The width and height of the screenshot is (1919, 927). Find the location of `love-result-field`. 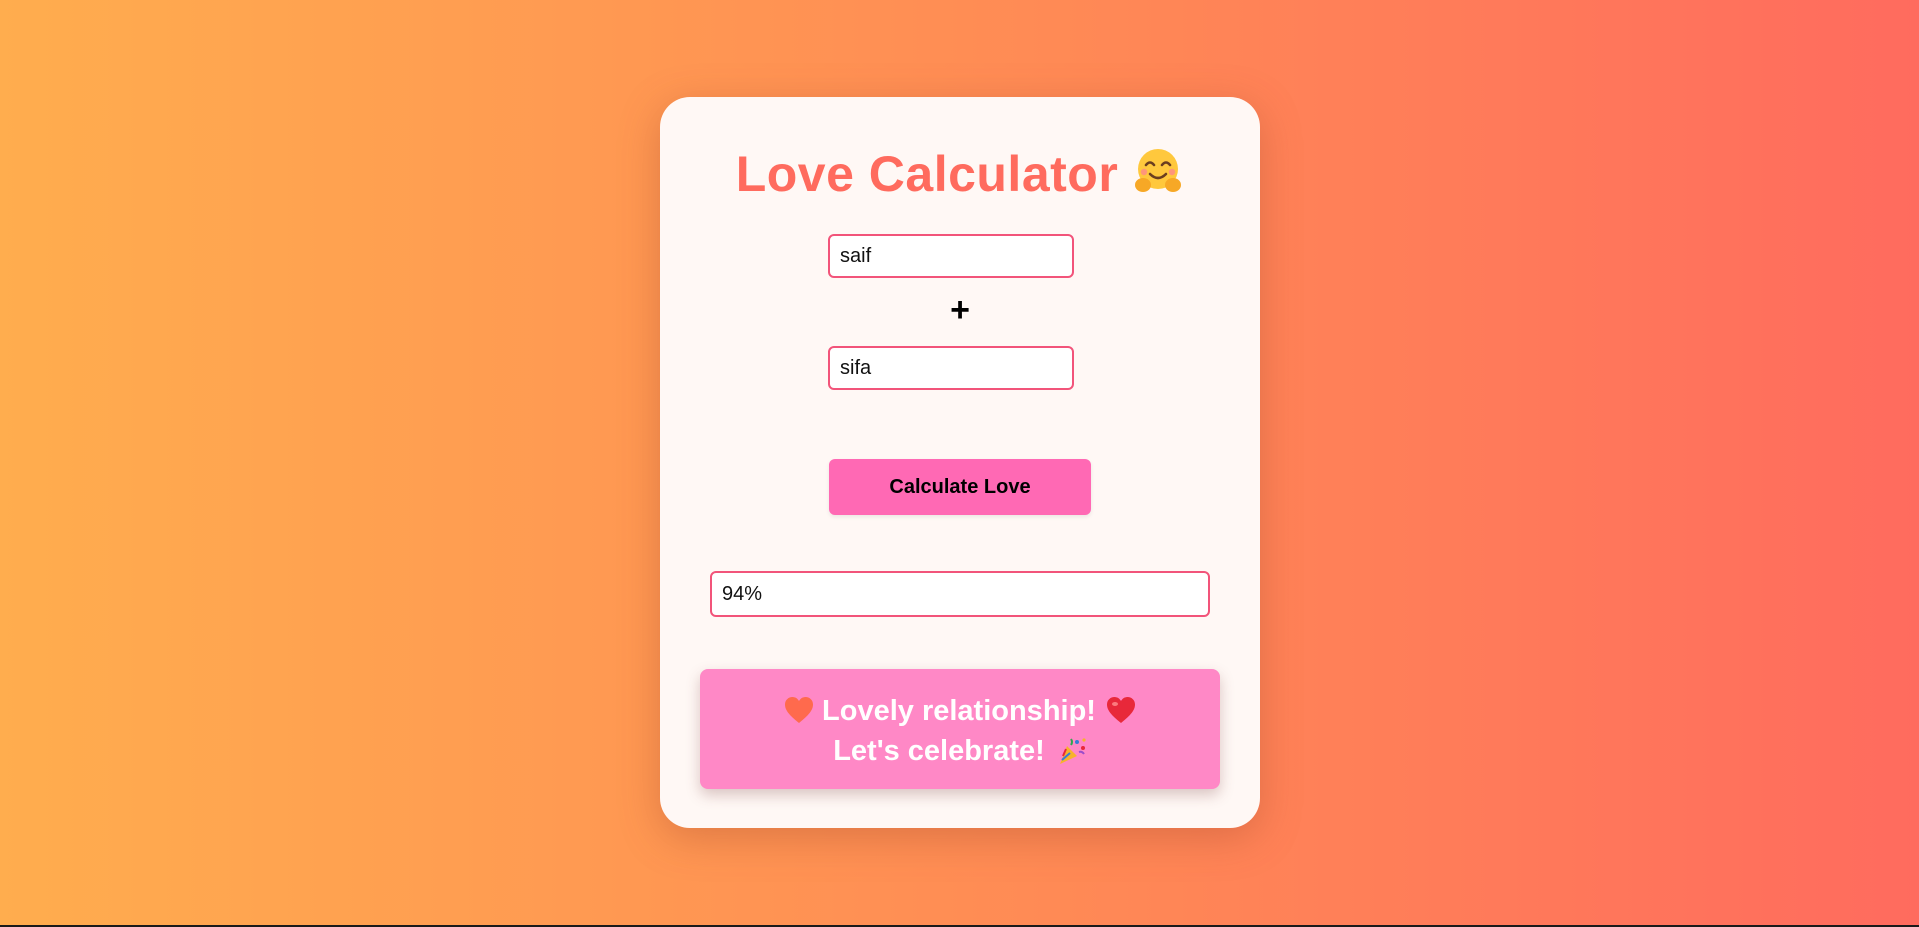

love-result-field is located at coordinates (960, 594).